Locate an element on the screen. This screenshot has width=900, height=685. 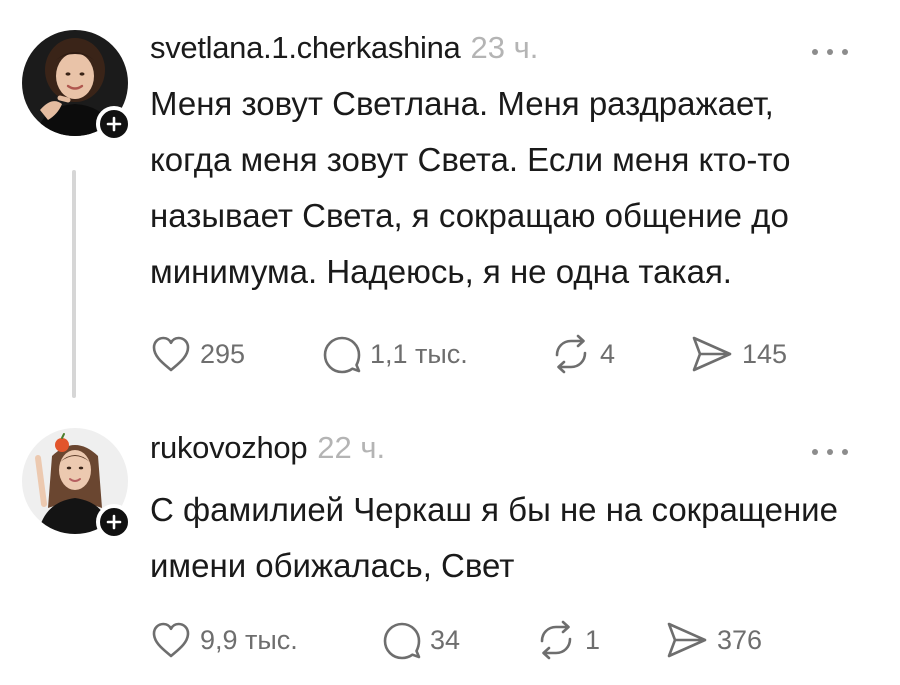
post-header: rukovozhop 22 ч. is located at coordinates (267, 448).